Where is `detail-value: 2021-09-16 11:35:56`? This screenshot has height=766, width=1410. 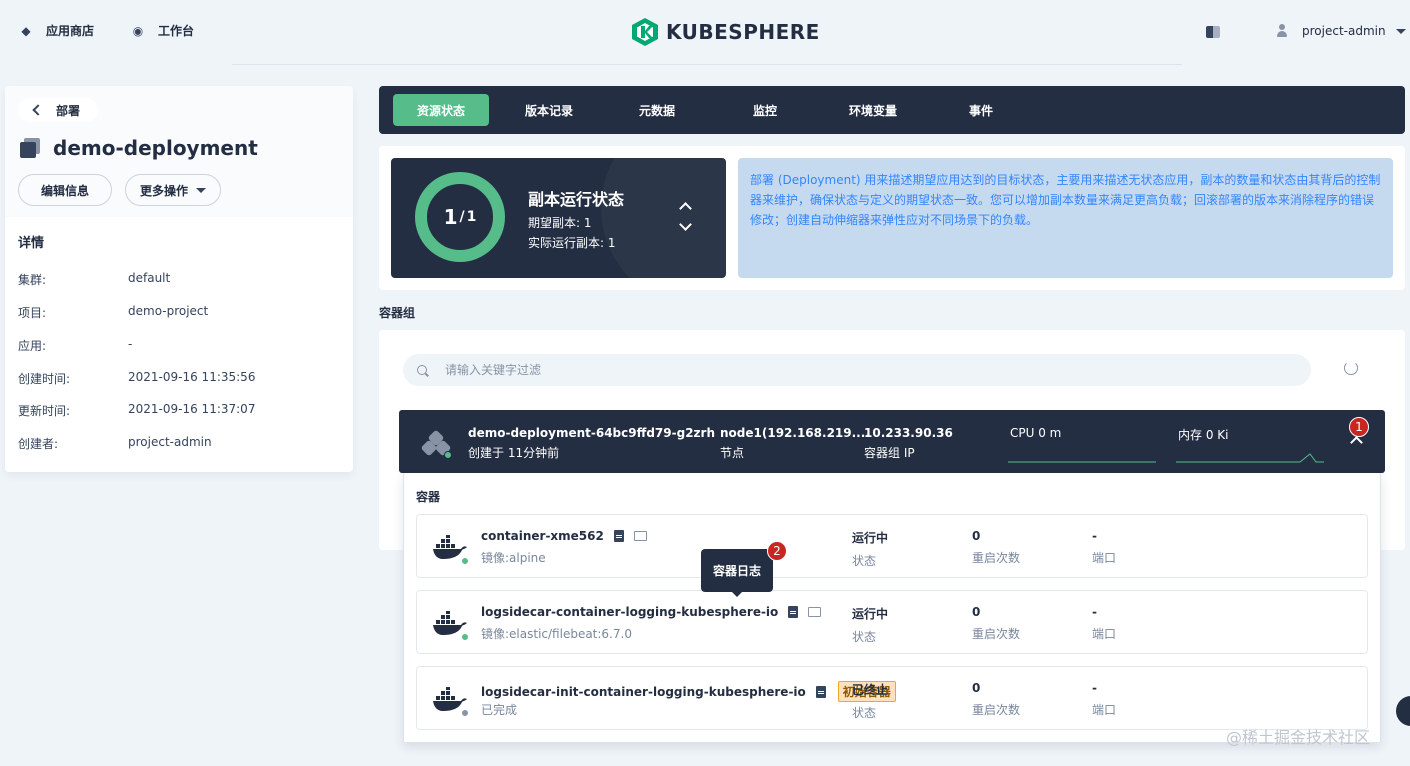 detail-value: 2021-09-16 11:35:56 is located at coordinates (192, 377).